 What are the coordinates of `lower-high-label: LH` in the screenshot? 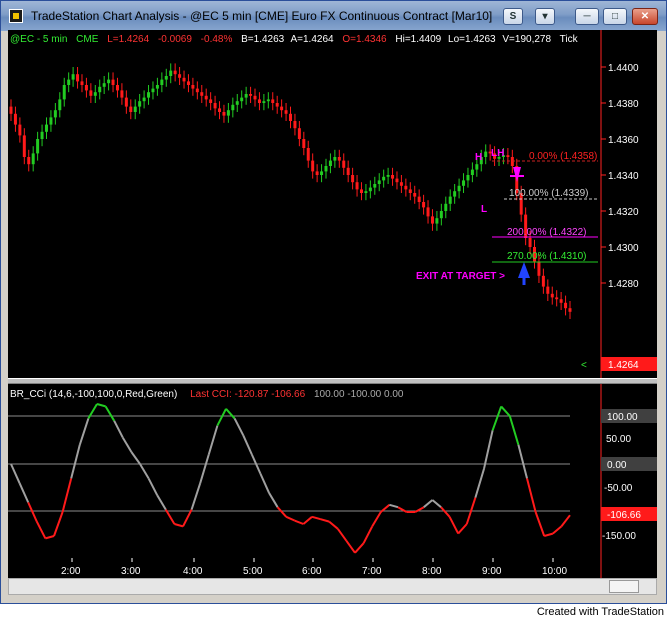 It's located at (497, 153).